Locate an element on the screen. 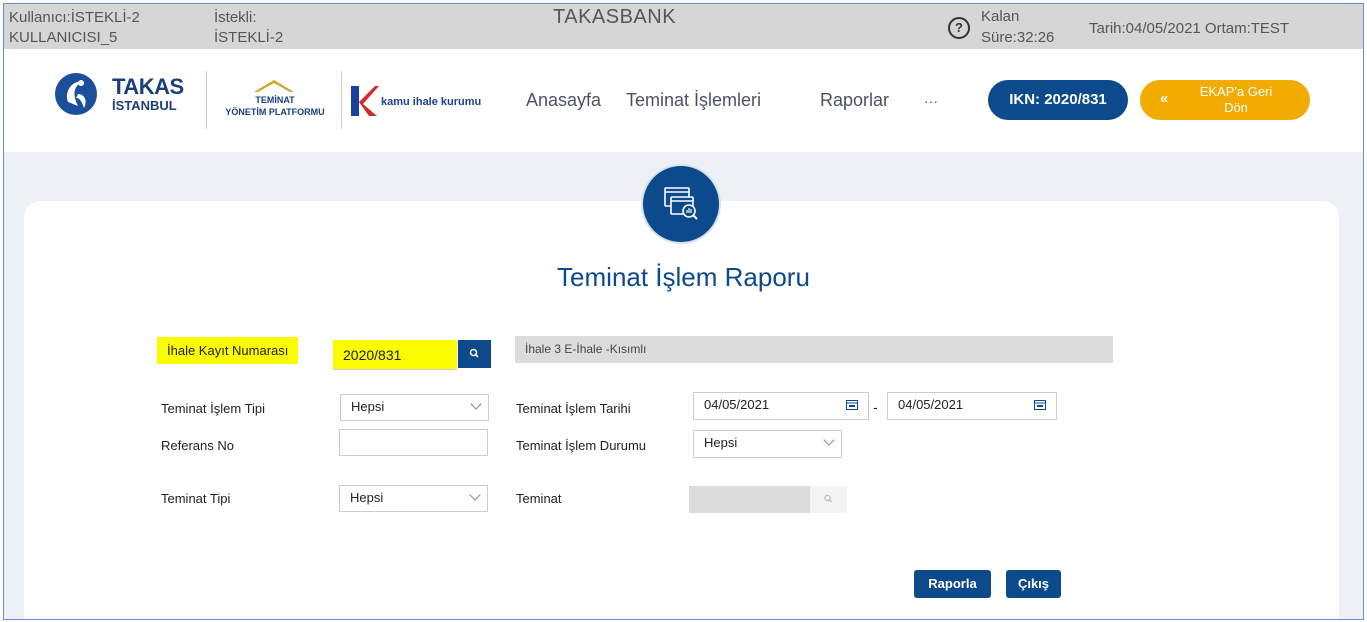 This screenshot has width=1367, height=622. user-name: KULLANICISI_5 is located at coordinates (63, 37).